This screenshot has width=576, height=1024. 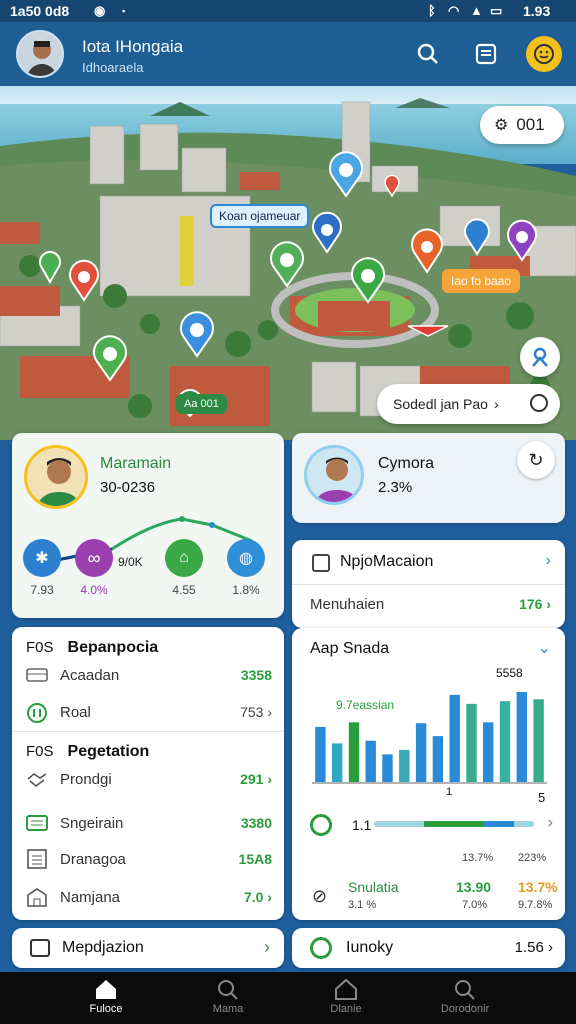 I want to click on info-row-value: 176 ›, so click(x=535, y=604).